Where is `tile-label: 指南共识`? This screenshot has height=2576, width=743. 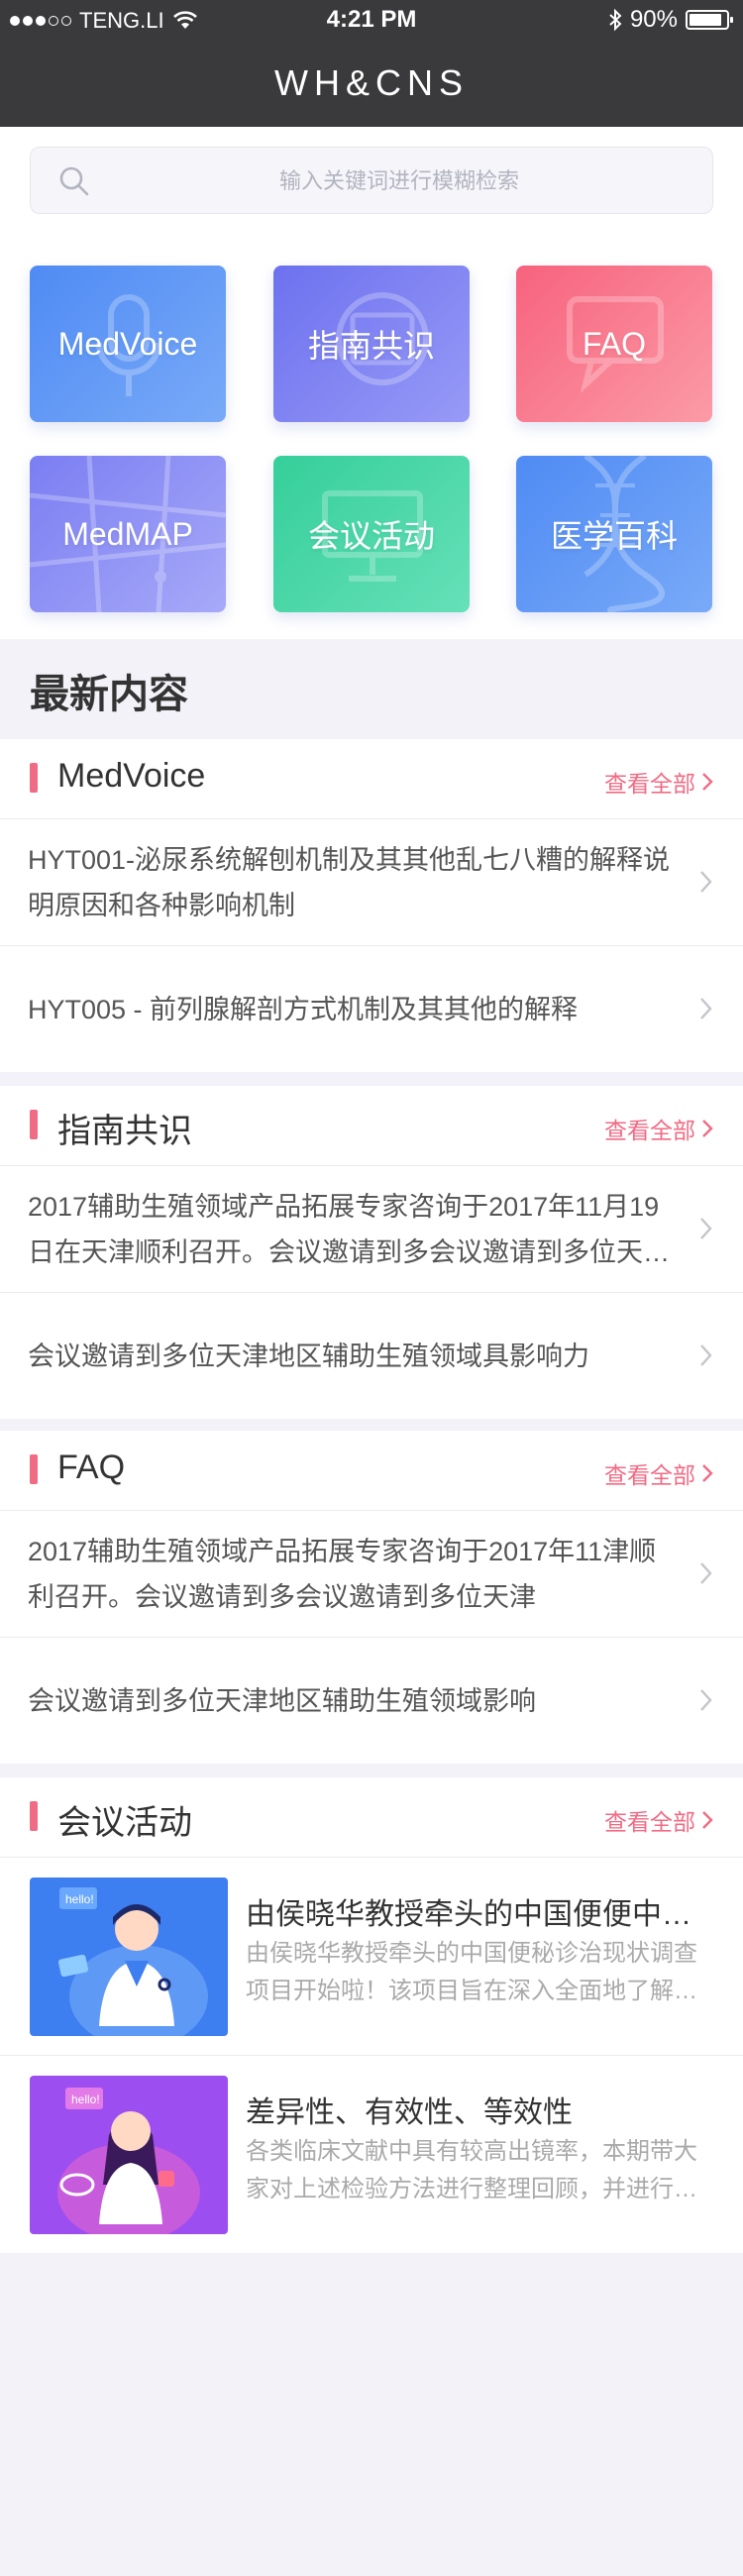 tile-label: 指南共识 is located at coordinates (371, 346).